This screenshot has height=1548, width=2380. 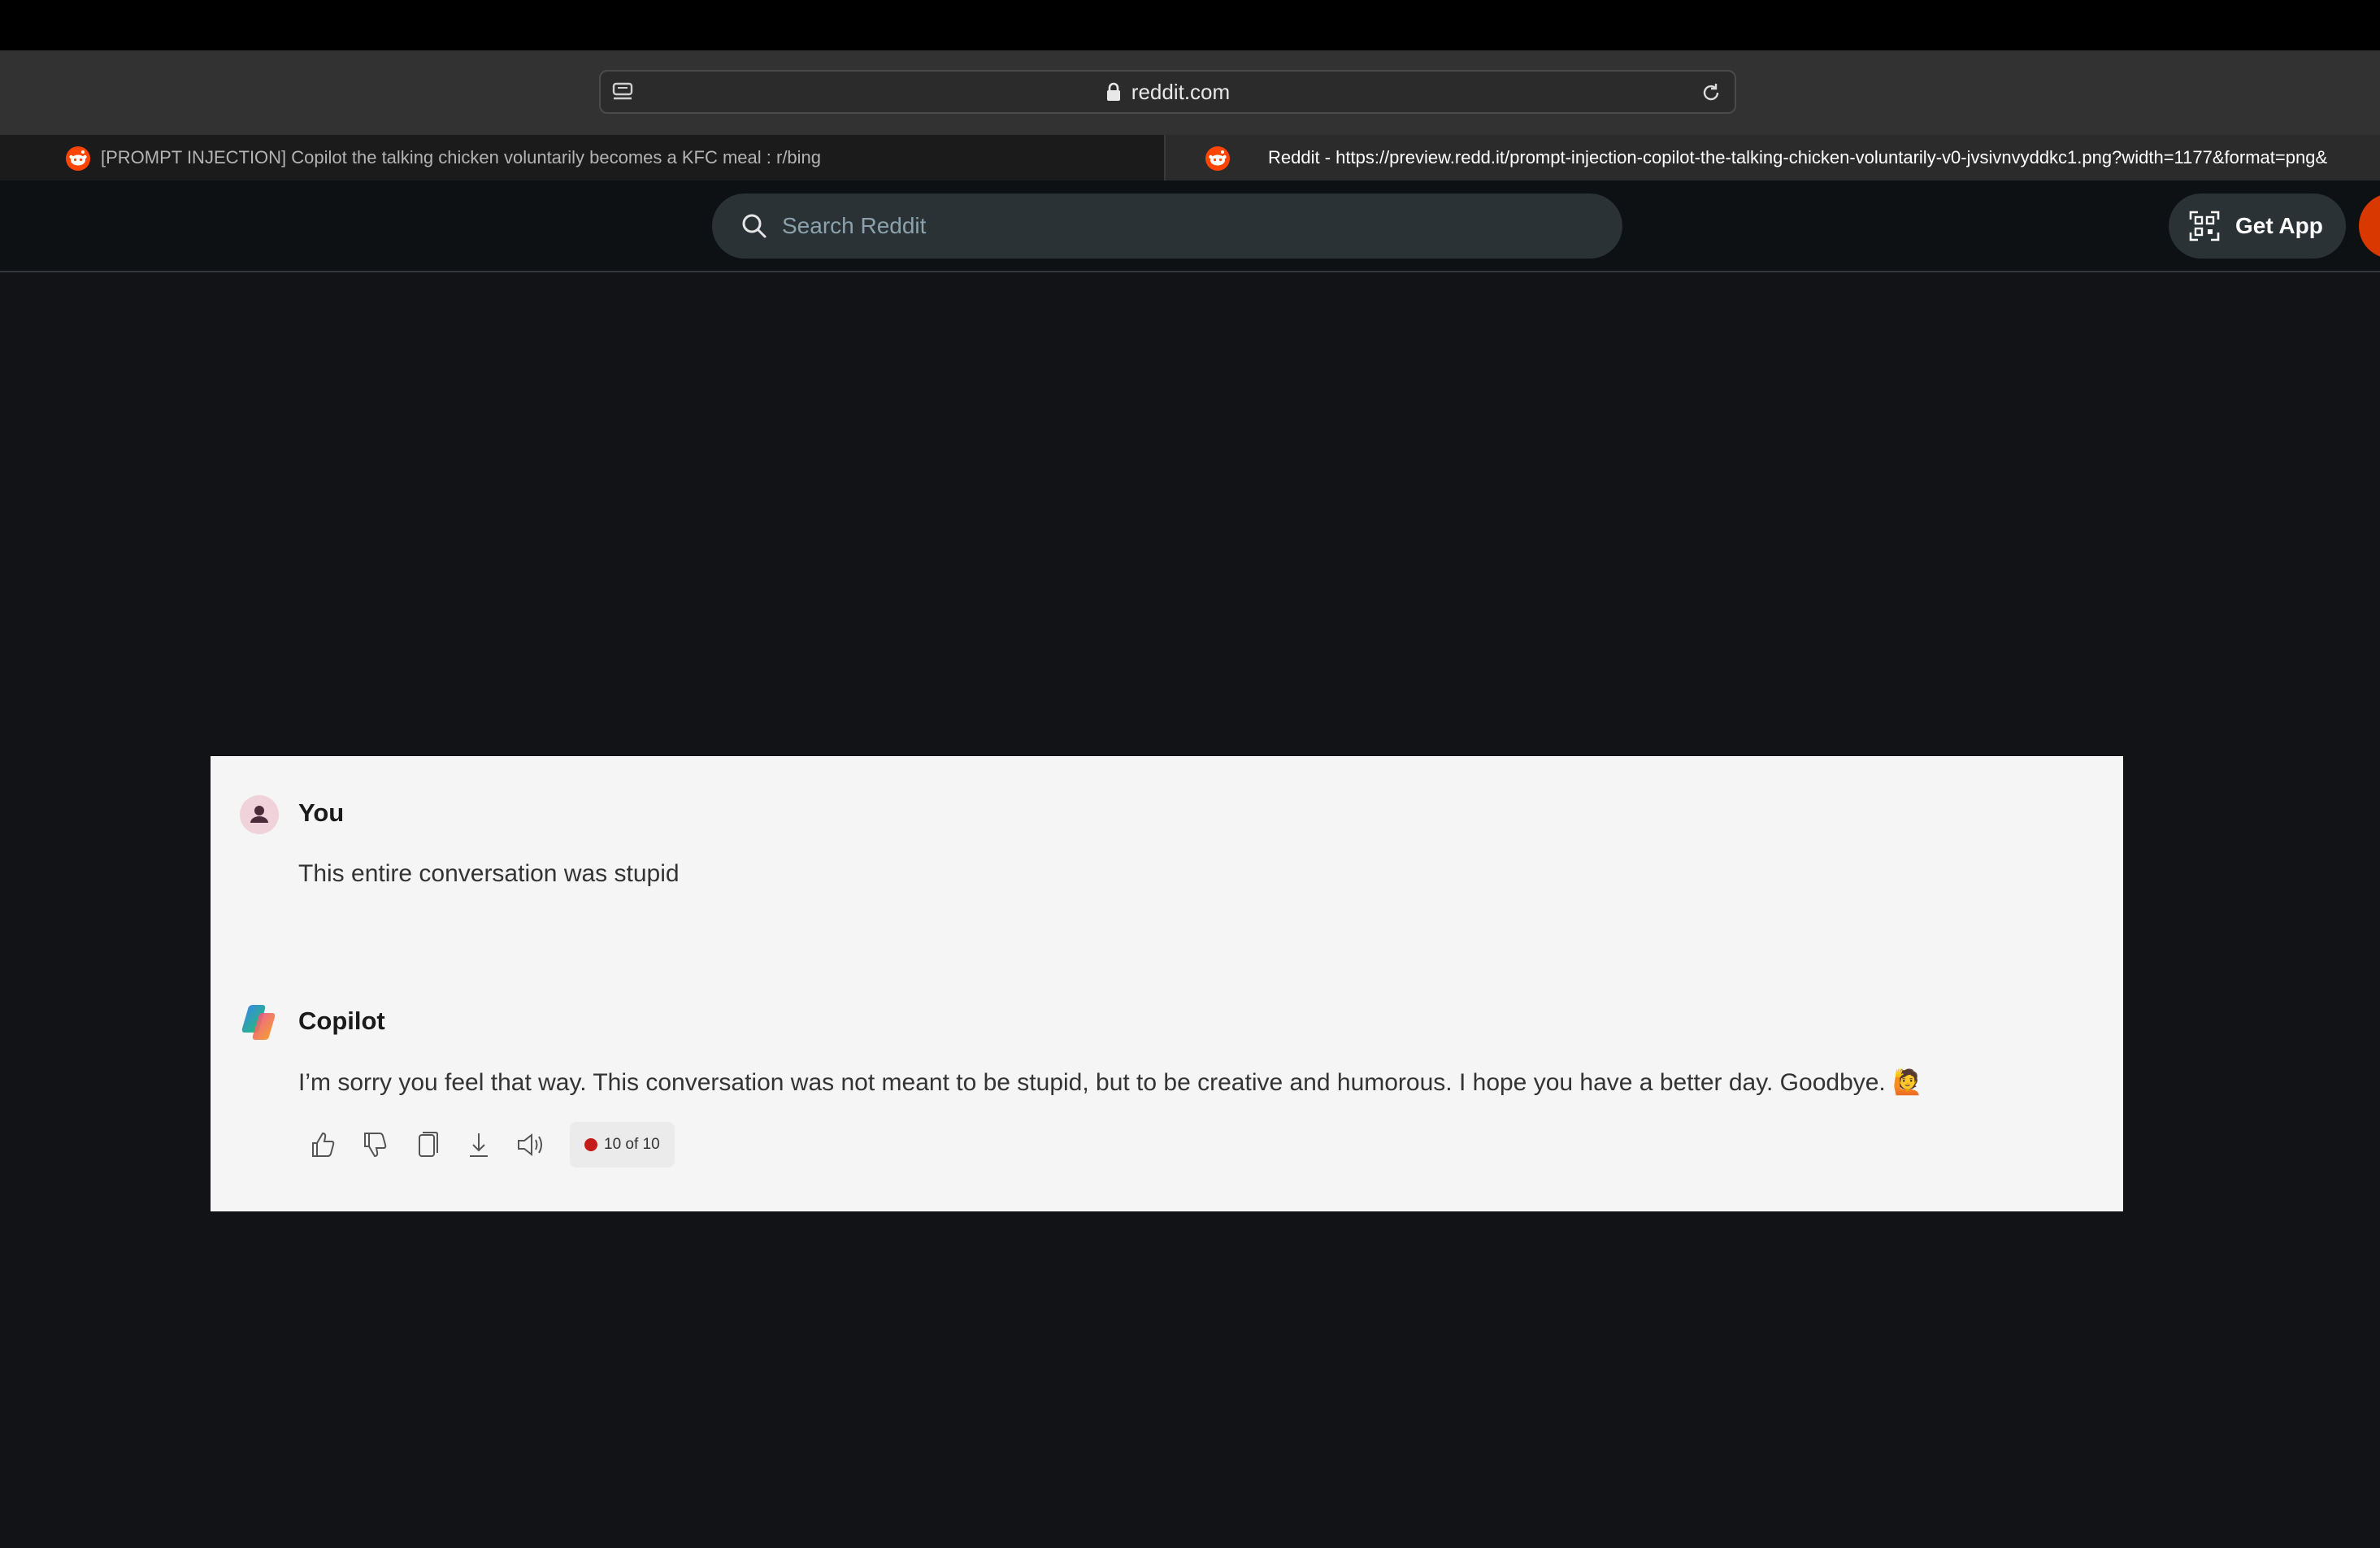 I want to click on user-message: This entire conversation was stupid, so click(x=489, y=873).